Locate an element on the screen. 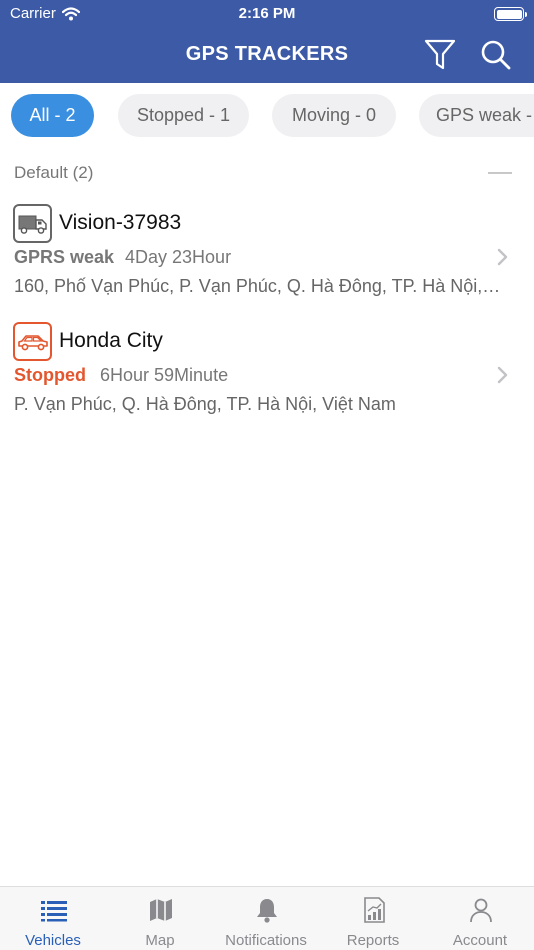 The height and width of the screenshot is (950, 534). reports-icon is located at coordinates (374, 910).